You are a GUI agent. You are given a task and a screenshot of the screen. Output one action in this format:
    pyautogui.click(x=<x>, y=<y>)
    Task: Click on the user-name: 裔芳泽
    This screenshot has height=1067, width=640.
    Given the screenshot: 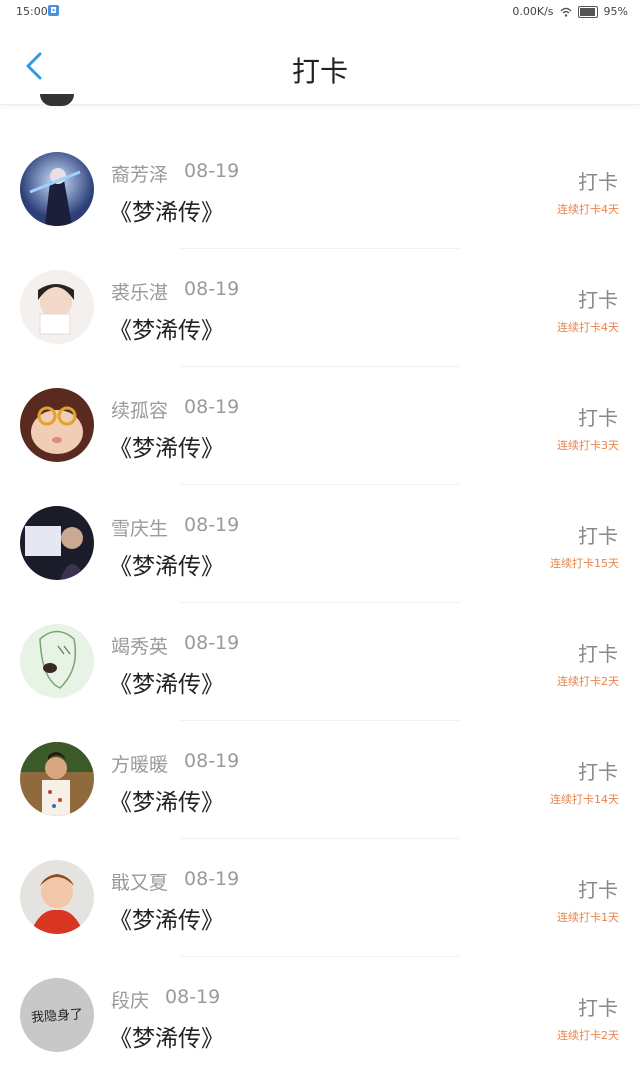 What is the action you would take?
    pyautogui.click(x=139, y=173)
    